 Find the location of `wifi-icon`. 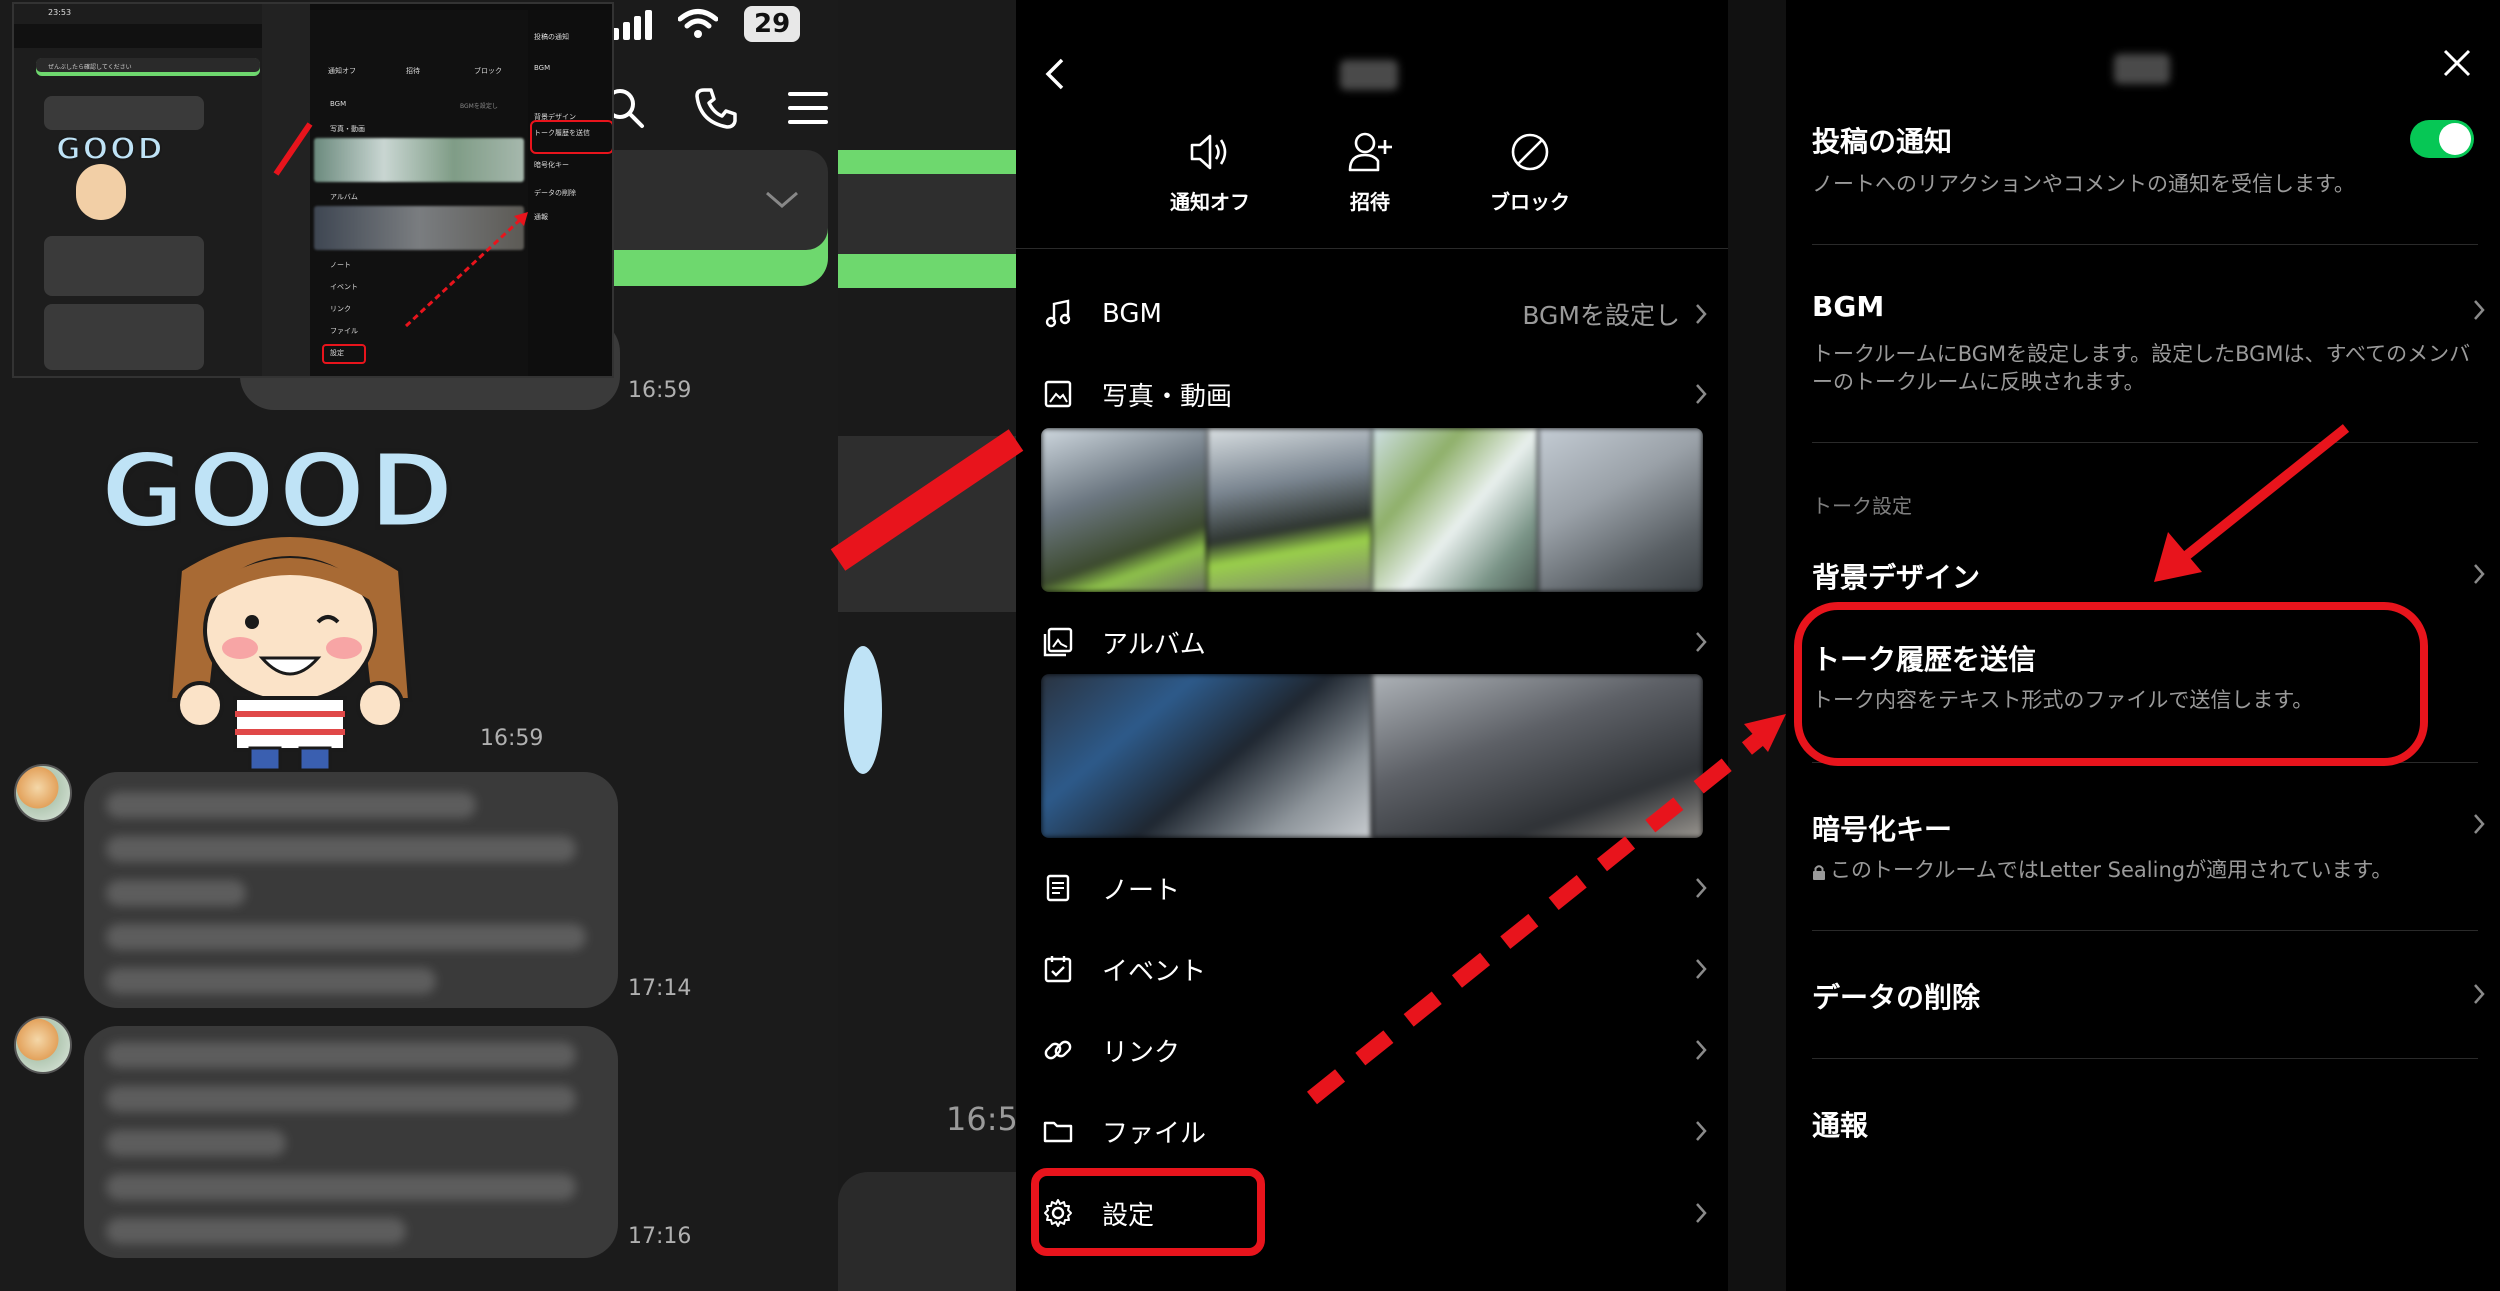

wifi-icon is located at coordinates (698, 23).